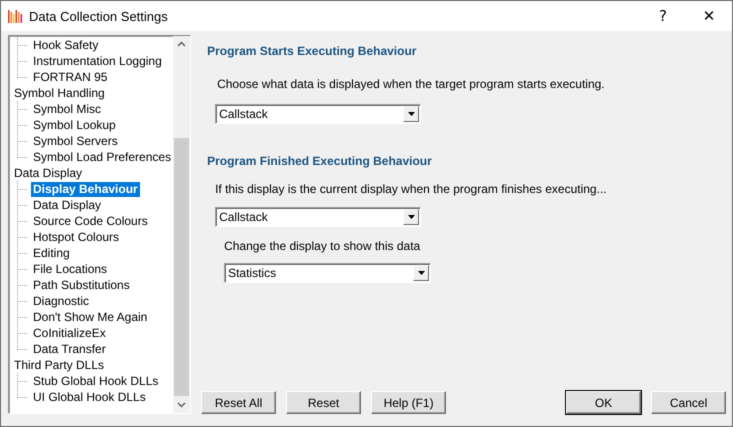 This screenshot has width=733, height=427. I want to click on tree-item: Hook Safety, so click(65, 45).